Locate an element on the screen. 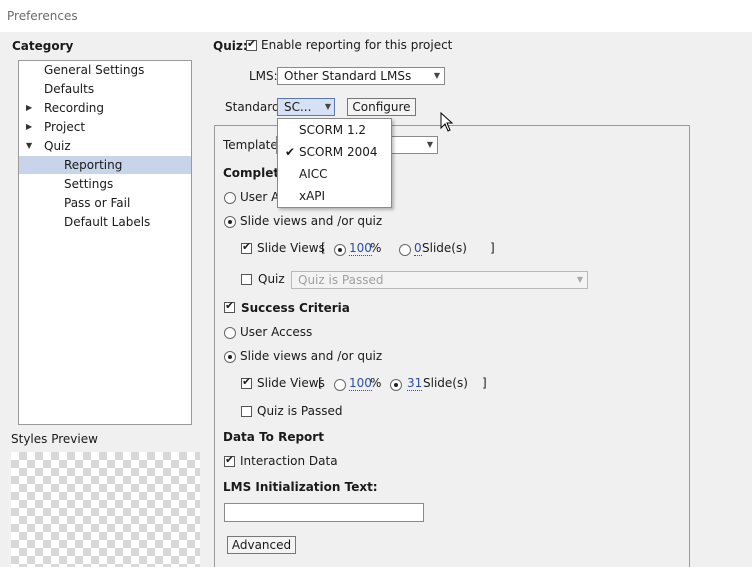  completion-percent-value: 100 is located at coordinates (360, 248).